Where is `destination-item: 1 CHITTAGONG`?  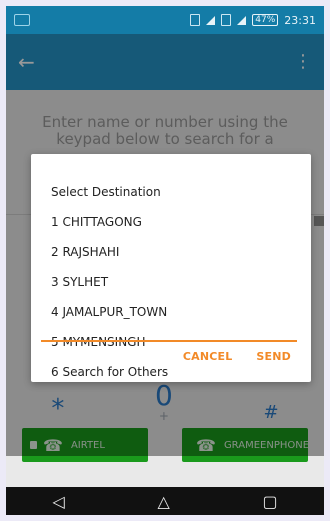 destination-item: 1 CHITTAGONG is located at coordinates (96, 222).